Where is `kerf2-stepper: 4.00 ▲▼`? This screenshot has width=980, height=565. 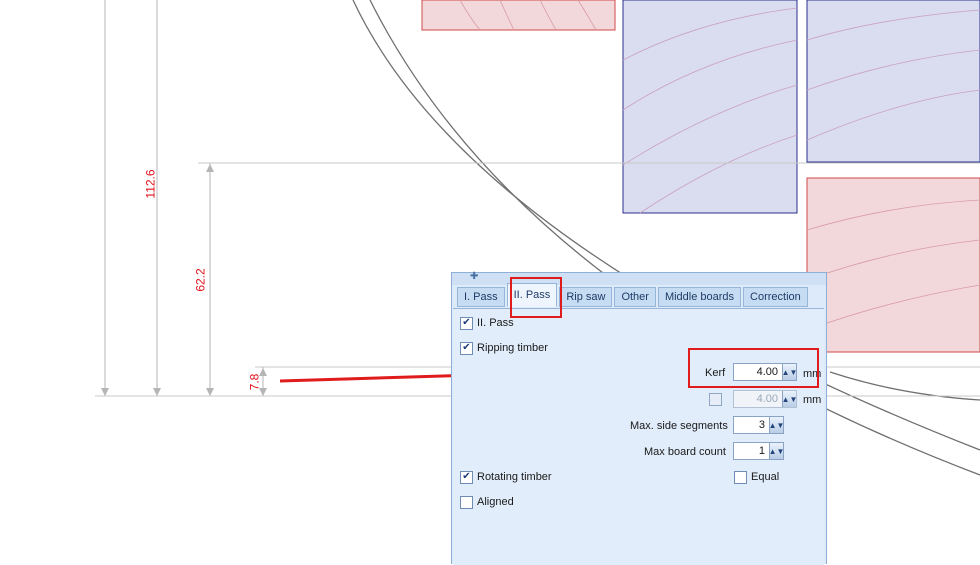 kerf2-stepper: 4.00 ▲▼ is located at coordinates (765, 399).